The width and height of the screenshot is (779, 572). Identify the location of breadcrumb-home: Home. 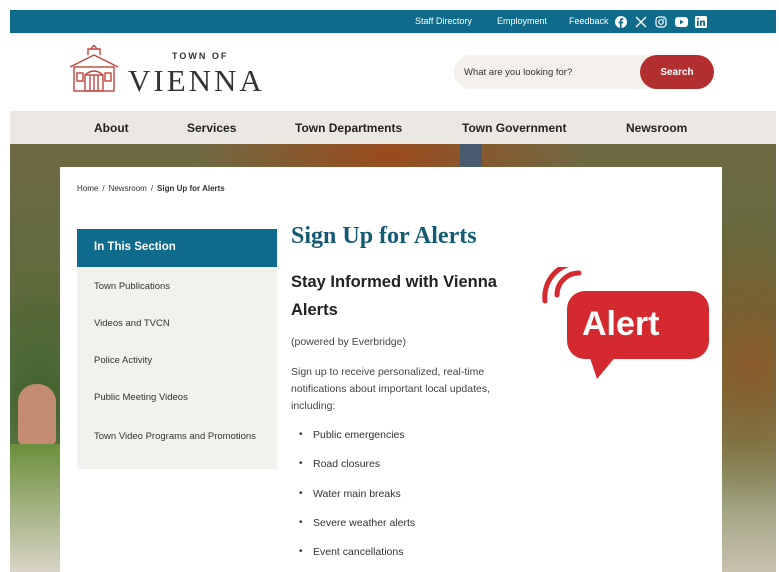
(87, 188).